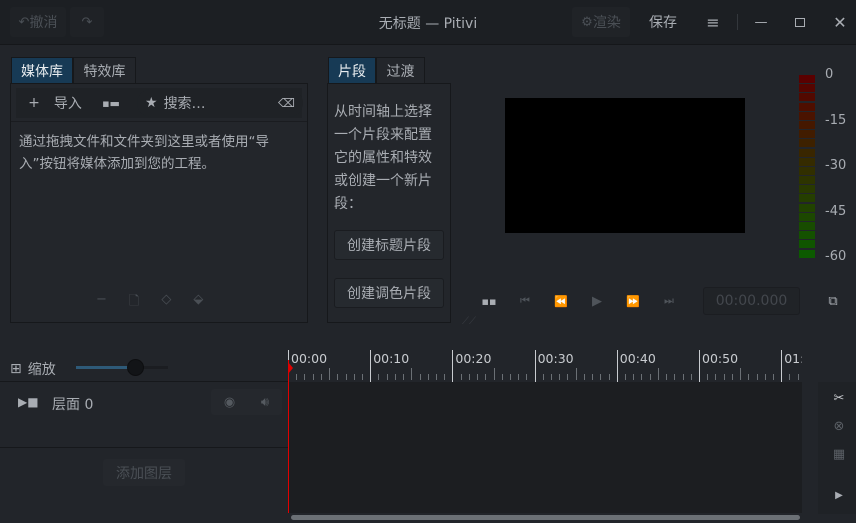 The width and height of the screenshot is (856, 523). What do you see at coordinates (840, 22) in the screenshot?
I see `close-button: ✕` at bounding box center [840, 22].